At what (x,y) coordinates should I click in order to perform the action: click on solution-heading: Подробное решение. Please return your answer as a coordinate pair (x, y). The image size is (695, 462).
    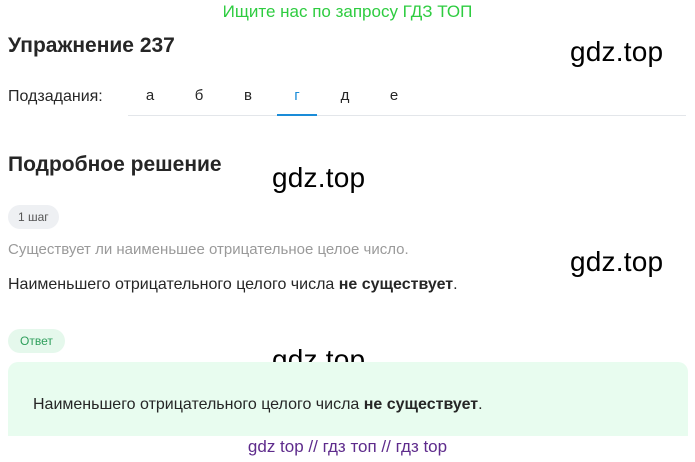
    Looking at the image, I should click on (115, 164).